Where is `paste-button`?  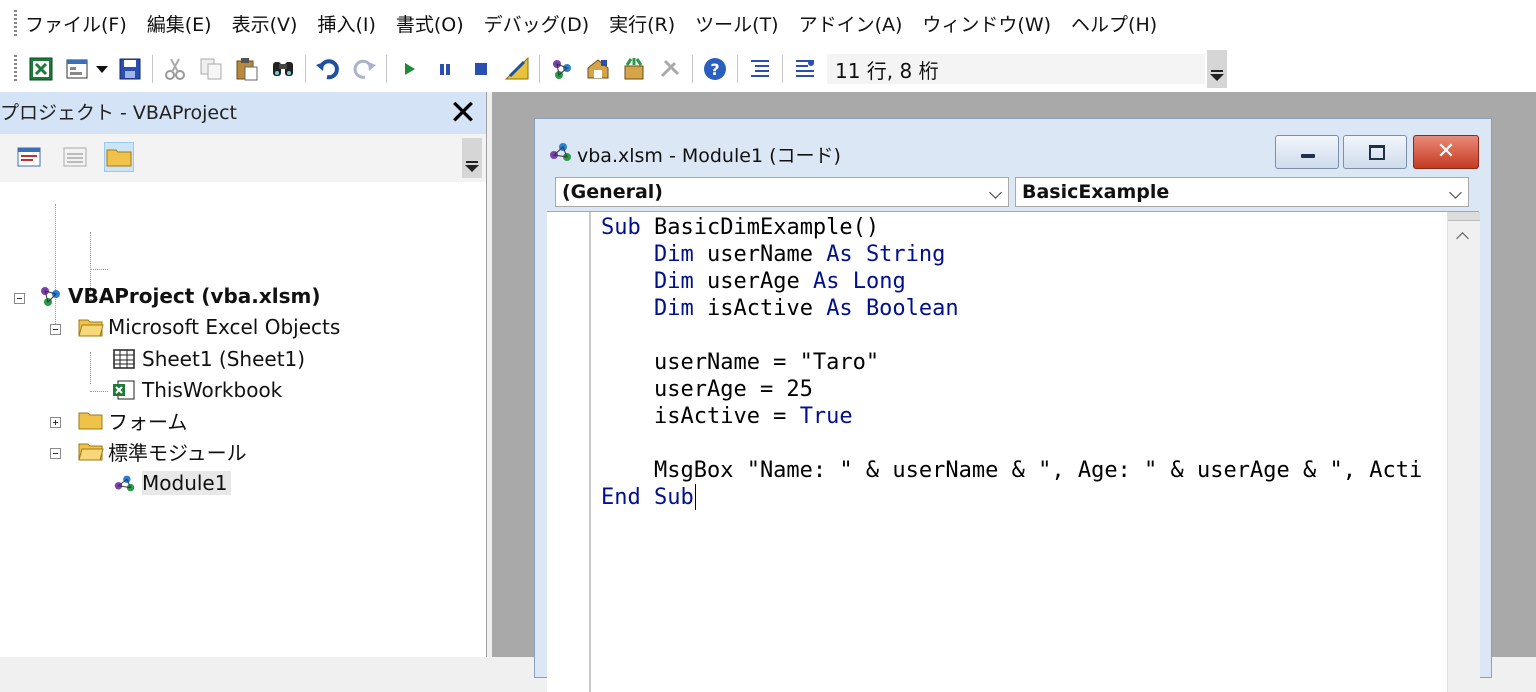 paste-button is located at coordinates (247, 69).